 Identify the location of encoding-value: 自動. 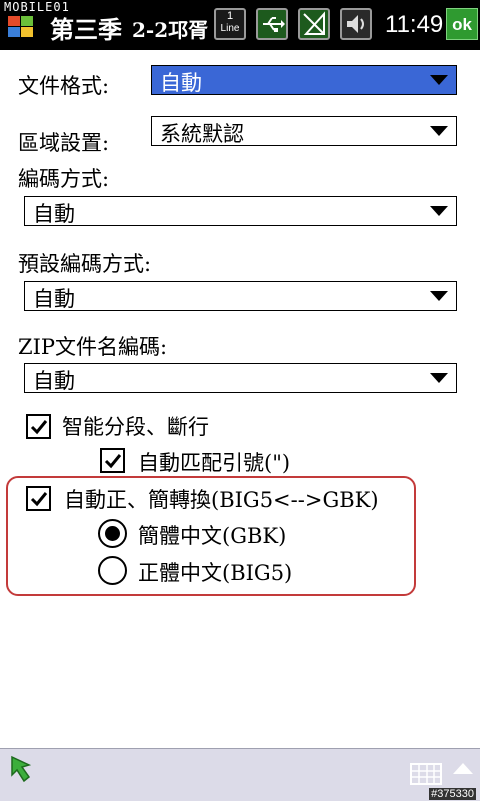
(54, 214).